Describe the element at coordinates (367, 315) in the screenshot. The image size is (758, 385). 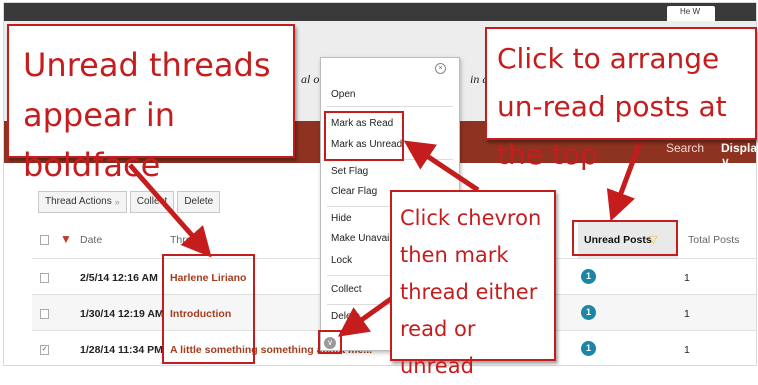
I see `arrow-to-chevron` at that location.